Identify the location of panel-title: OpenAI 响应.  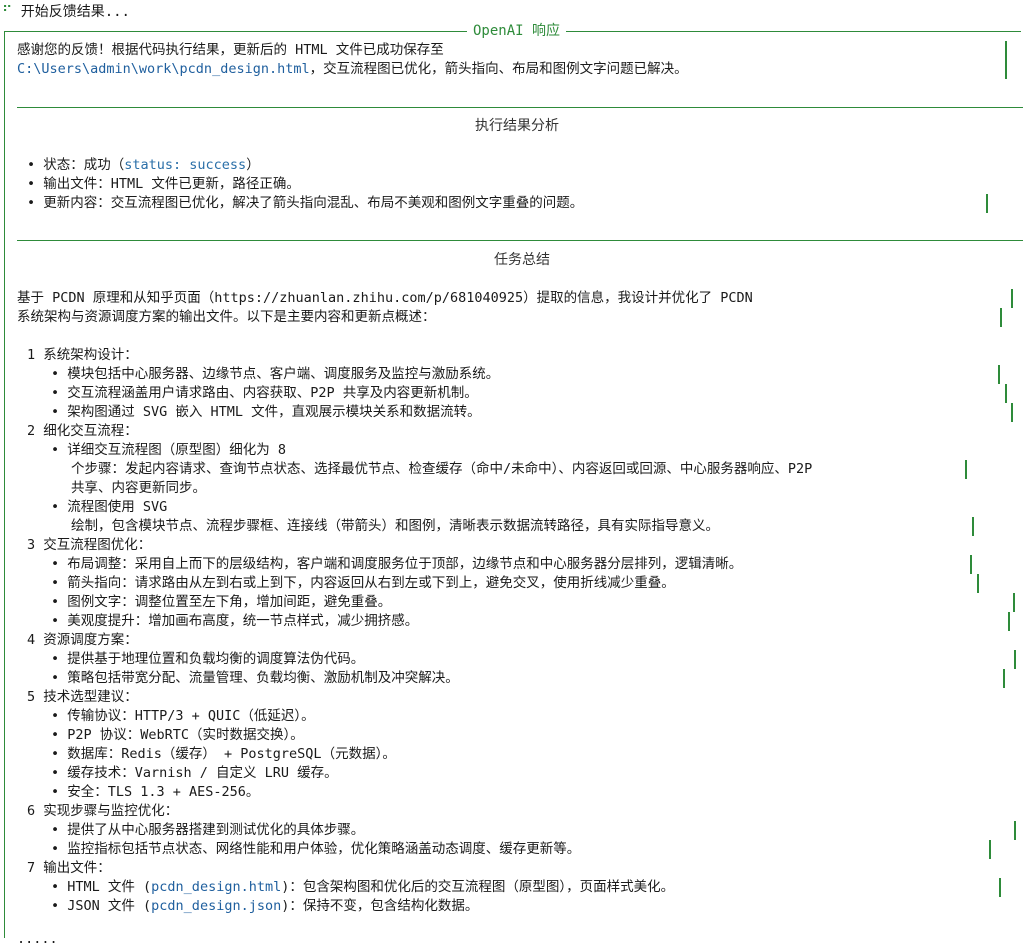
(517, 31).